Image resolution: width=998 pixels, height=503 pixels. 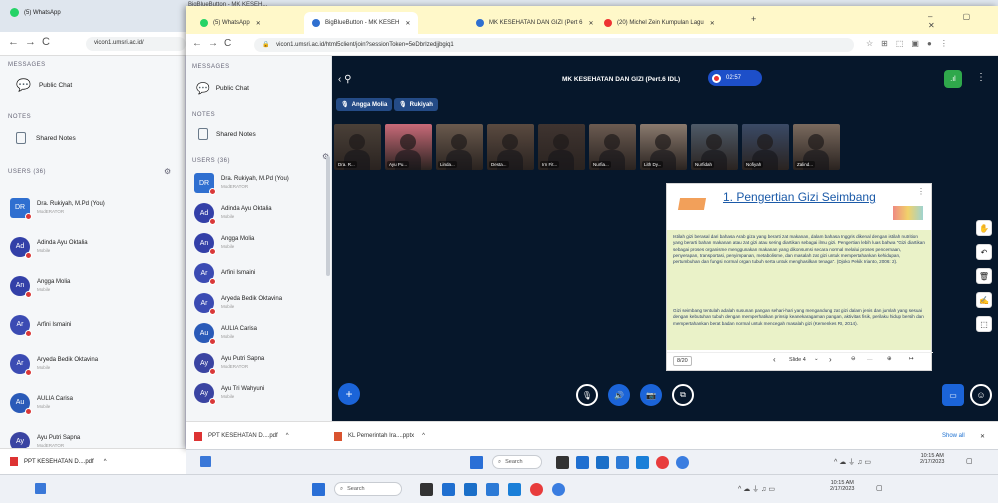 What do you see at coordinates (921, 191) in the screenshot?
I see `slide-options-icon: ⋮` at bounding box center [921, 191].